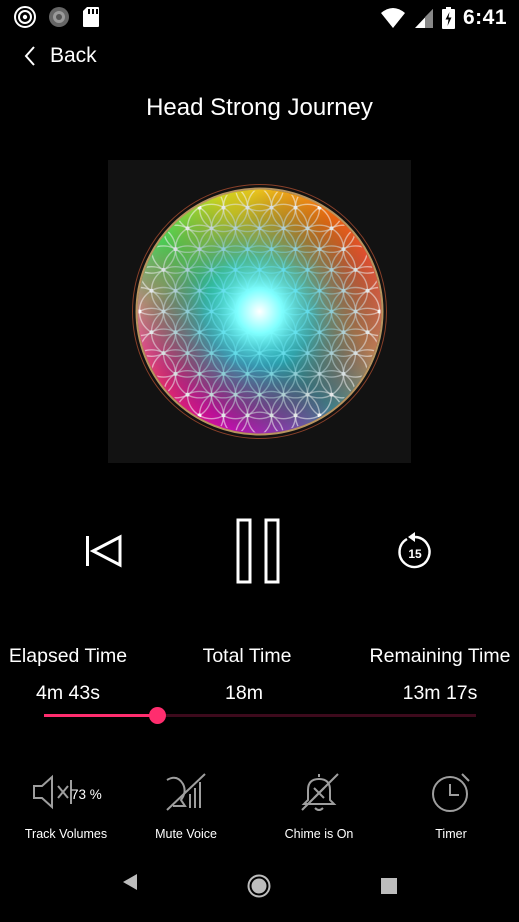 The width and height of the screenshot is (519, 922). I want to click on clock-icon, so click(451, 792).